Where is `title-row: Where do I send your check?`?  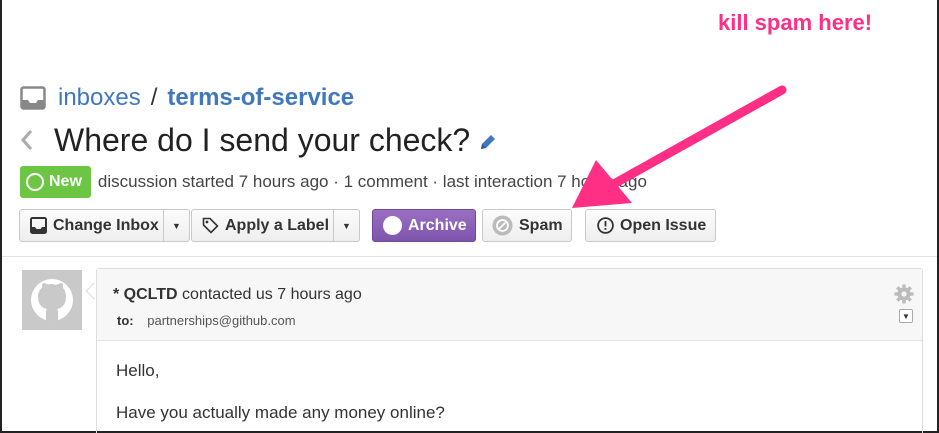 title-row: Where do I send your check? is located at coordinates (259, 140).